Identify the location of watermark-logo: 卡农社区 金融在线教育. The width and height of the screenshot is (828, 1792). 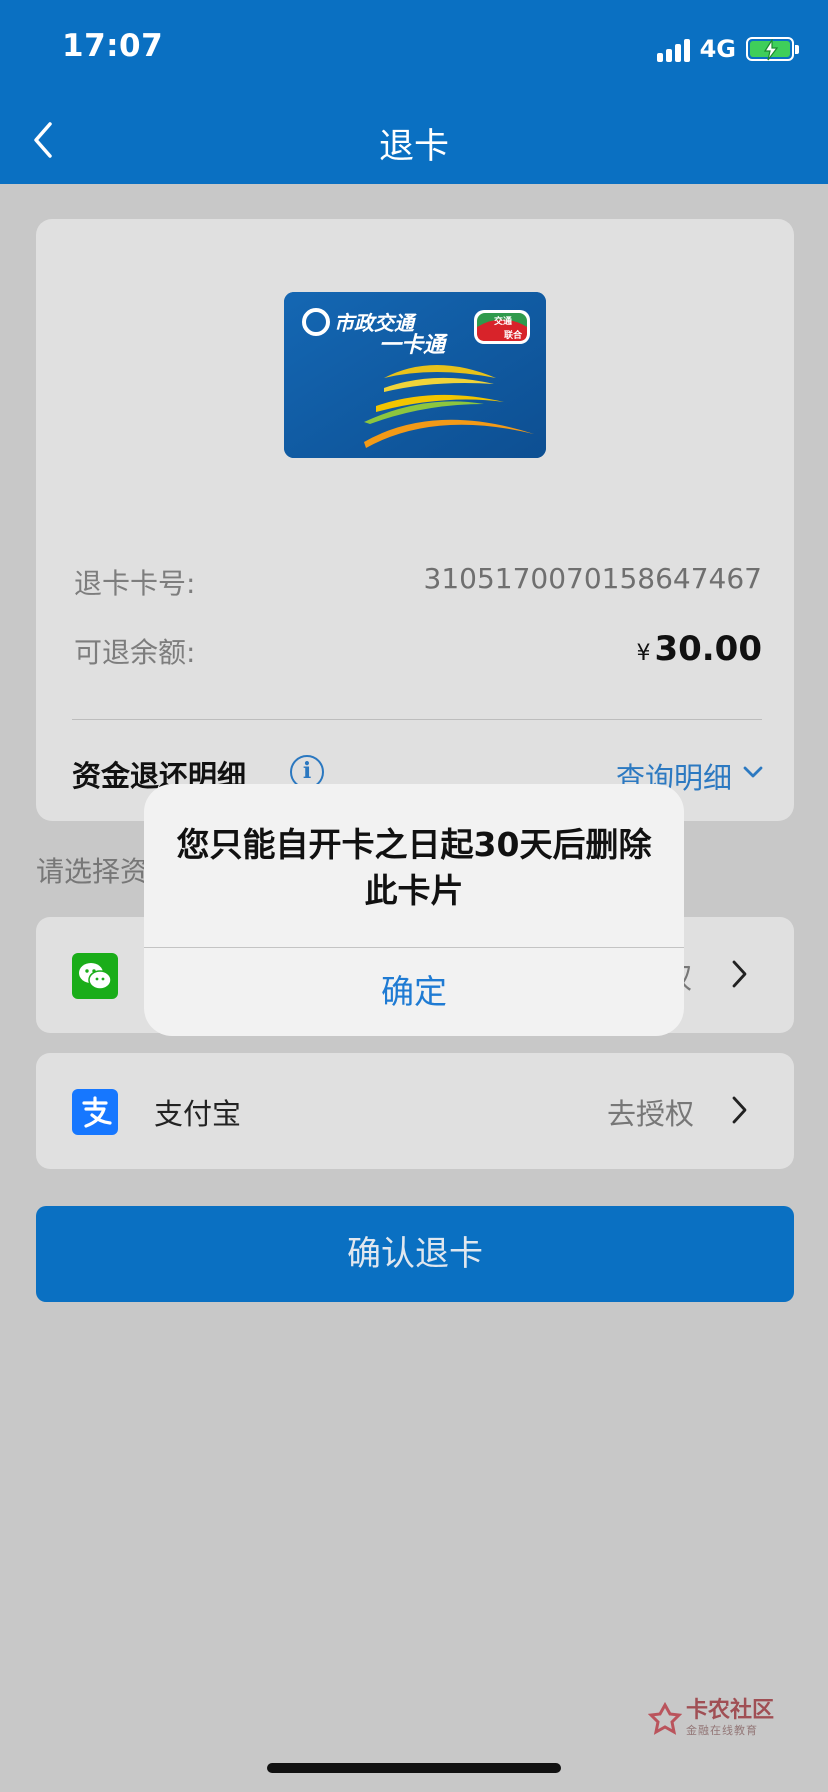
(711, 1719).